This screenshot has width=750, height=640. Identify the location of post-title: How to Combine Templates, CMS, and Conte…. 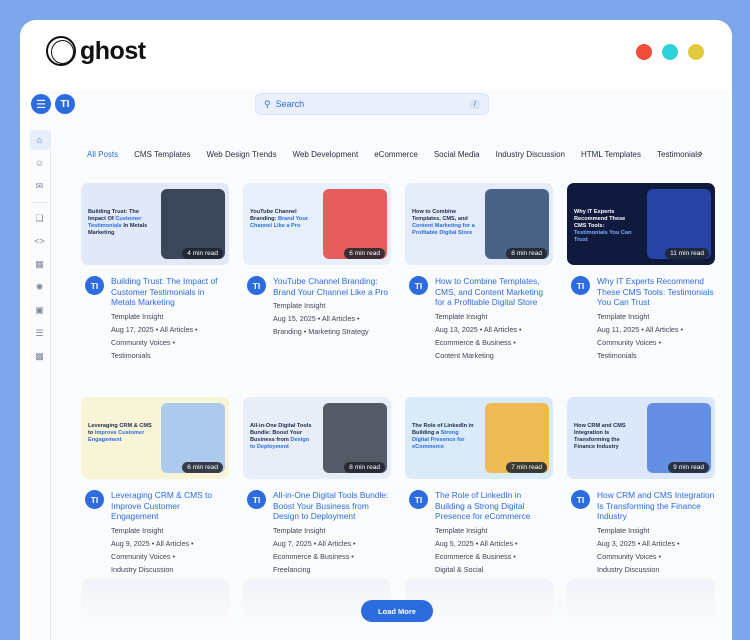
(494, 292).